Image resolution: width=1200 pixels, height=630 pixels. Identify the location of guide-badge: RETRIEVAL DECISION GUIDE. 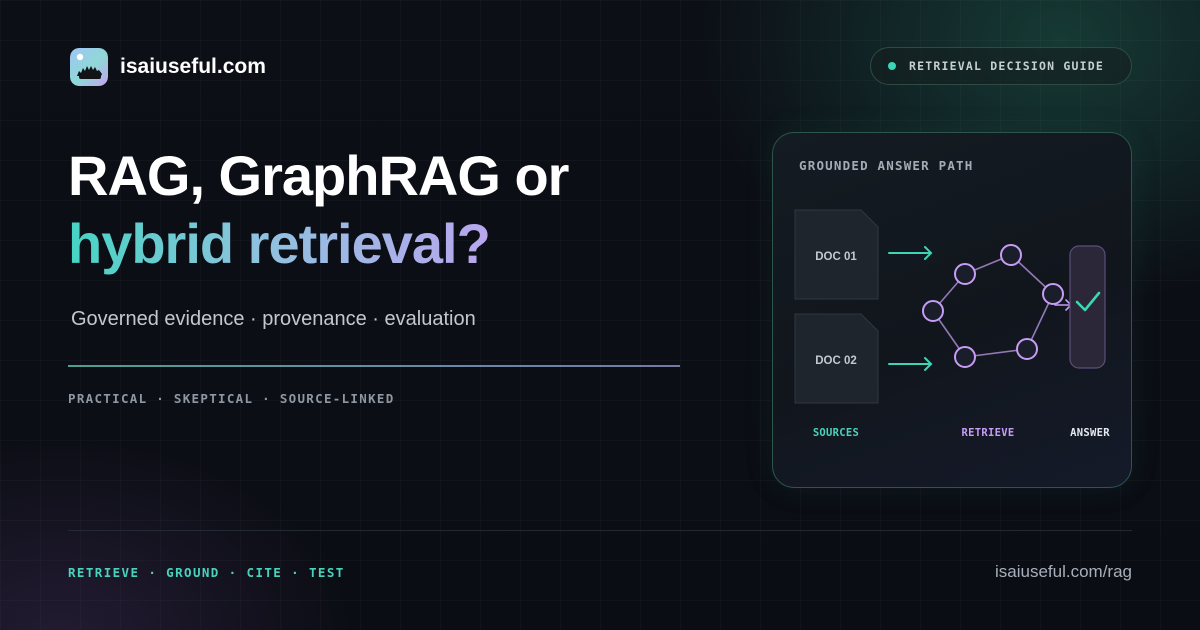
(1001, 66).